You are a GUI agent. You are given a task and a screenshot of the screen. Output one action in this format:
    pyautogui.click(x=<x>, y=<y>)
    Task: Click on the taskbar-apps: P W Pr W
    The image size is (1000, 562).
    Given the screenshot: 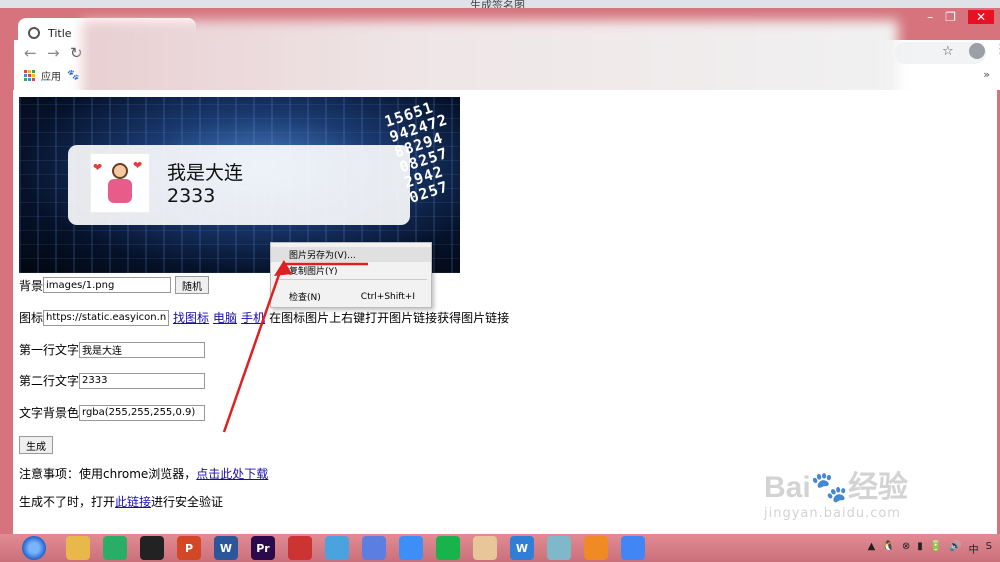 What is the action you would take?
    pyautogui.click(x=355, y=548)
    